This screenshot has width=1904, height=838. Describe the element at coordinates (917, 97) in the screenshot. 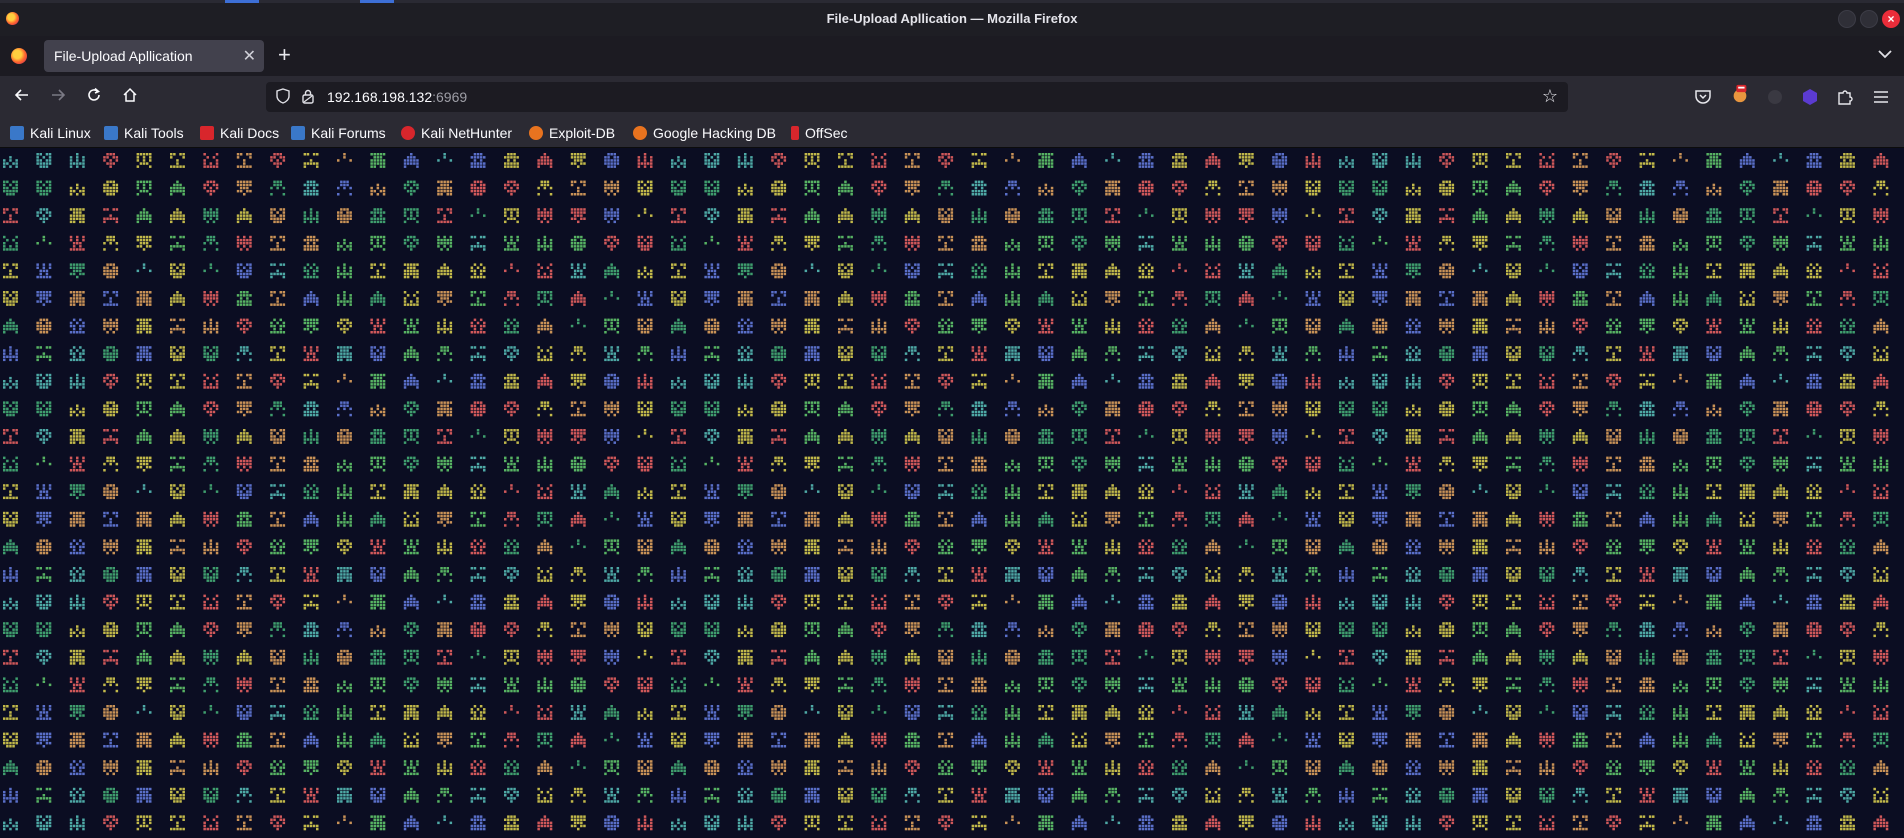

I see `url-bar: 192.168.198.132:6969 ☆` at that location.